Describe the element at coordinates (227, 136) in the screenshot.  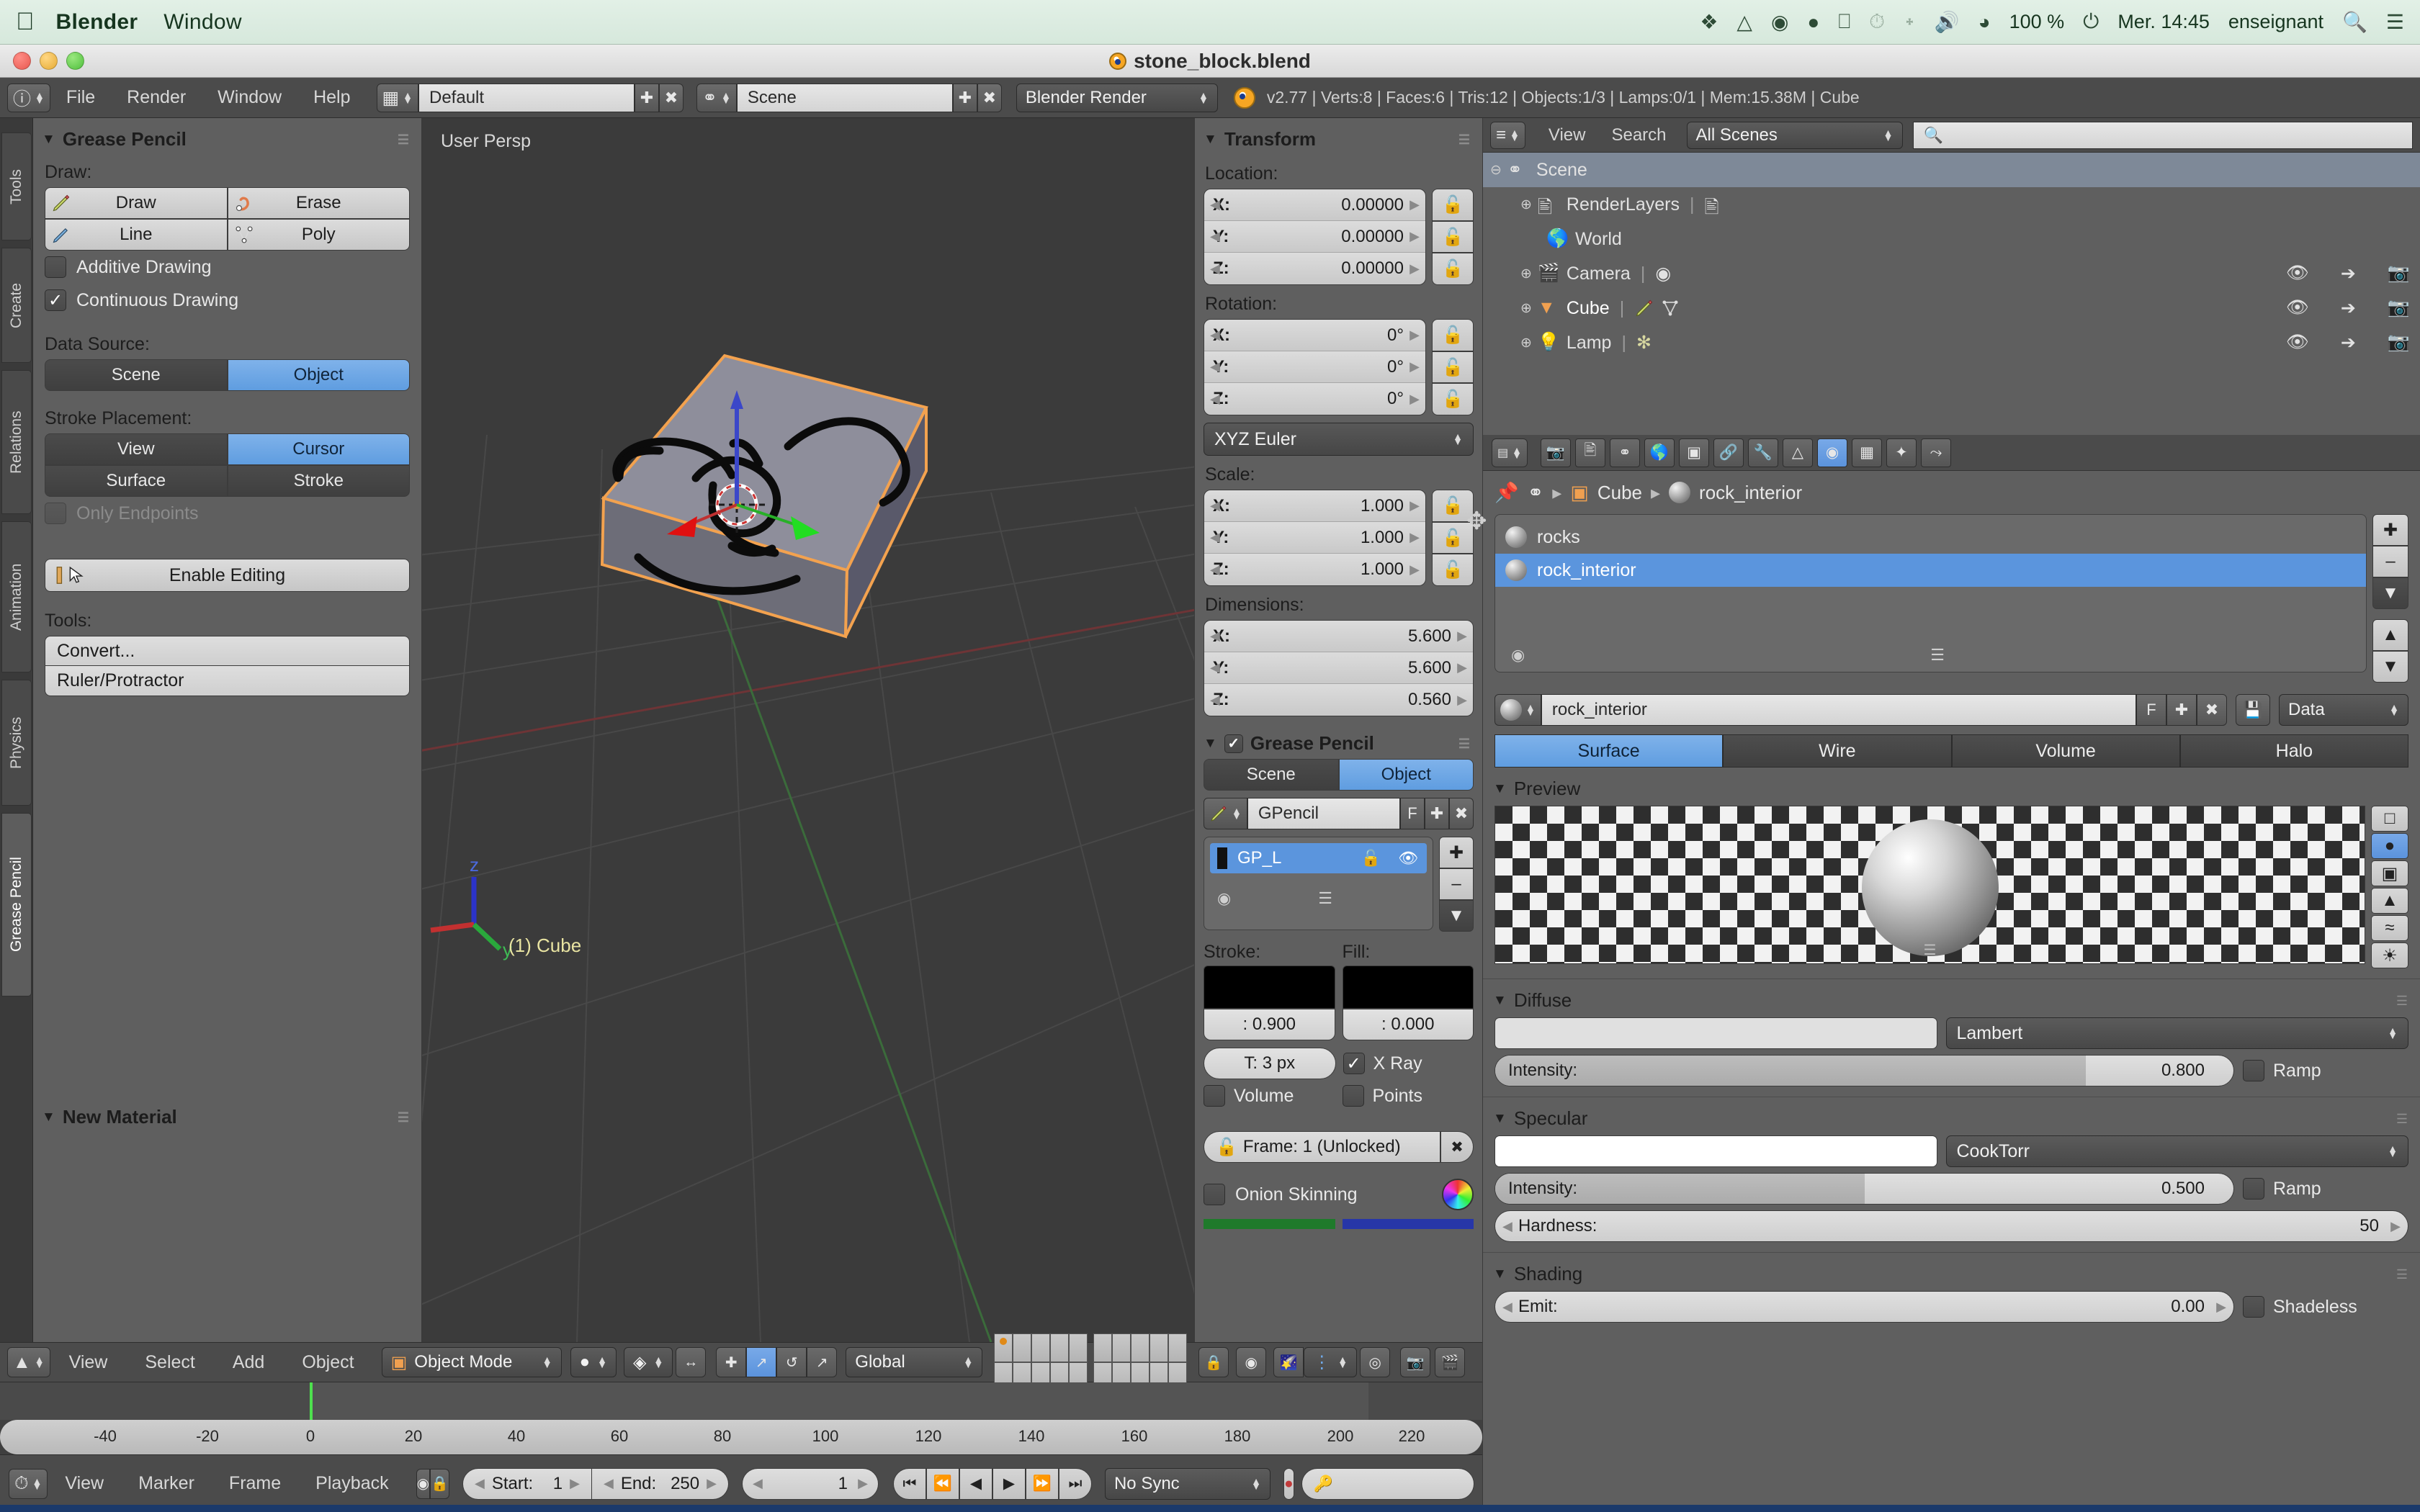
I see `panel-header-grease-pencil: ▼ Grease Pencil ☰` at that location.